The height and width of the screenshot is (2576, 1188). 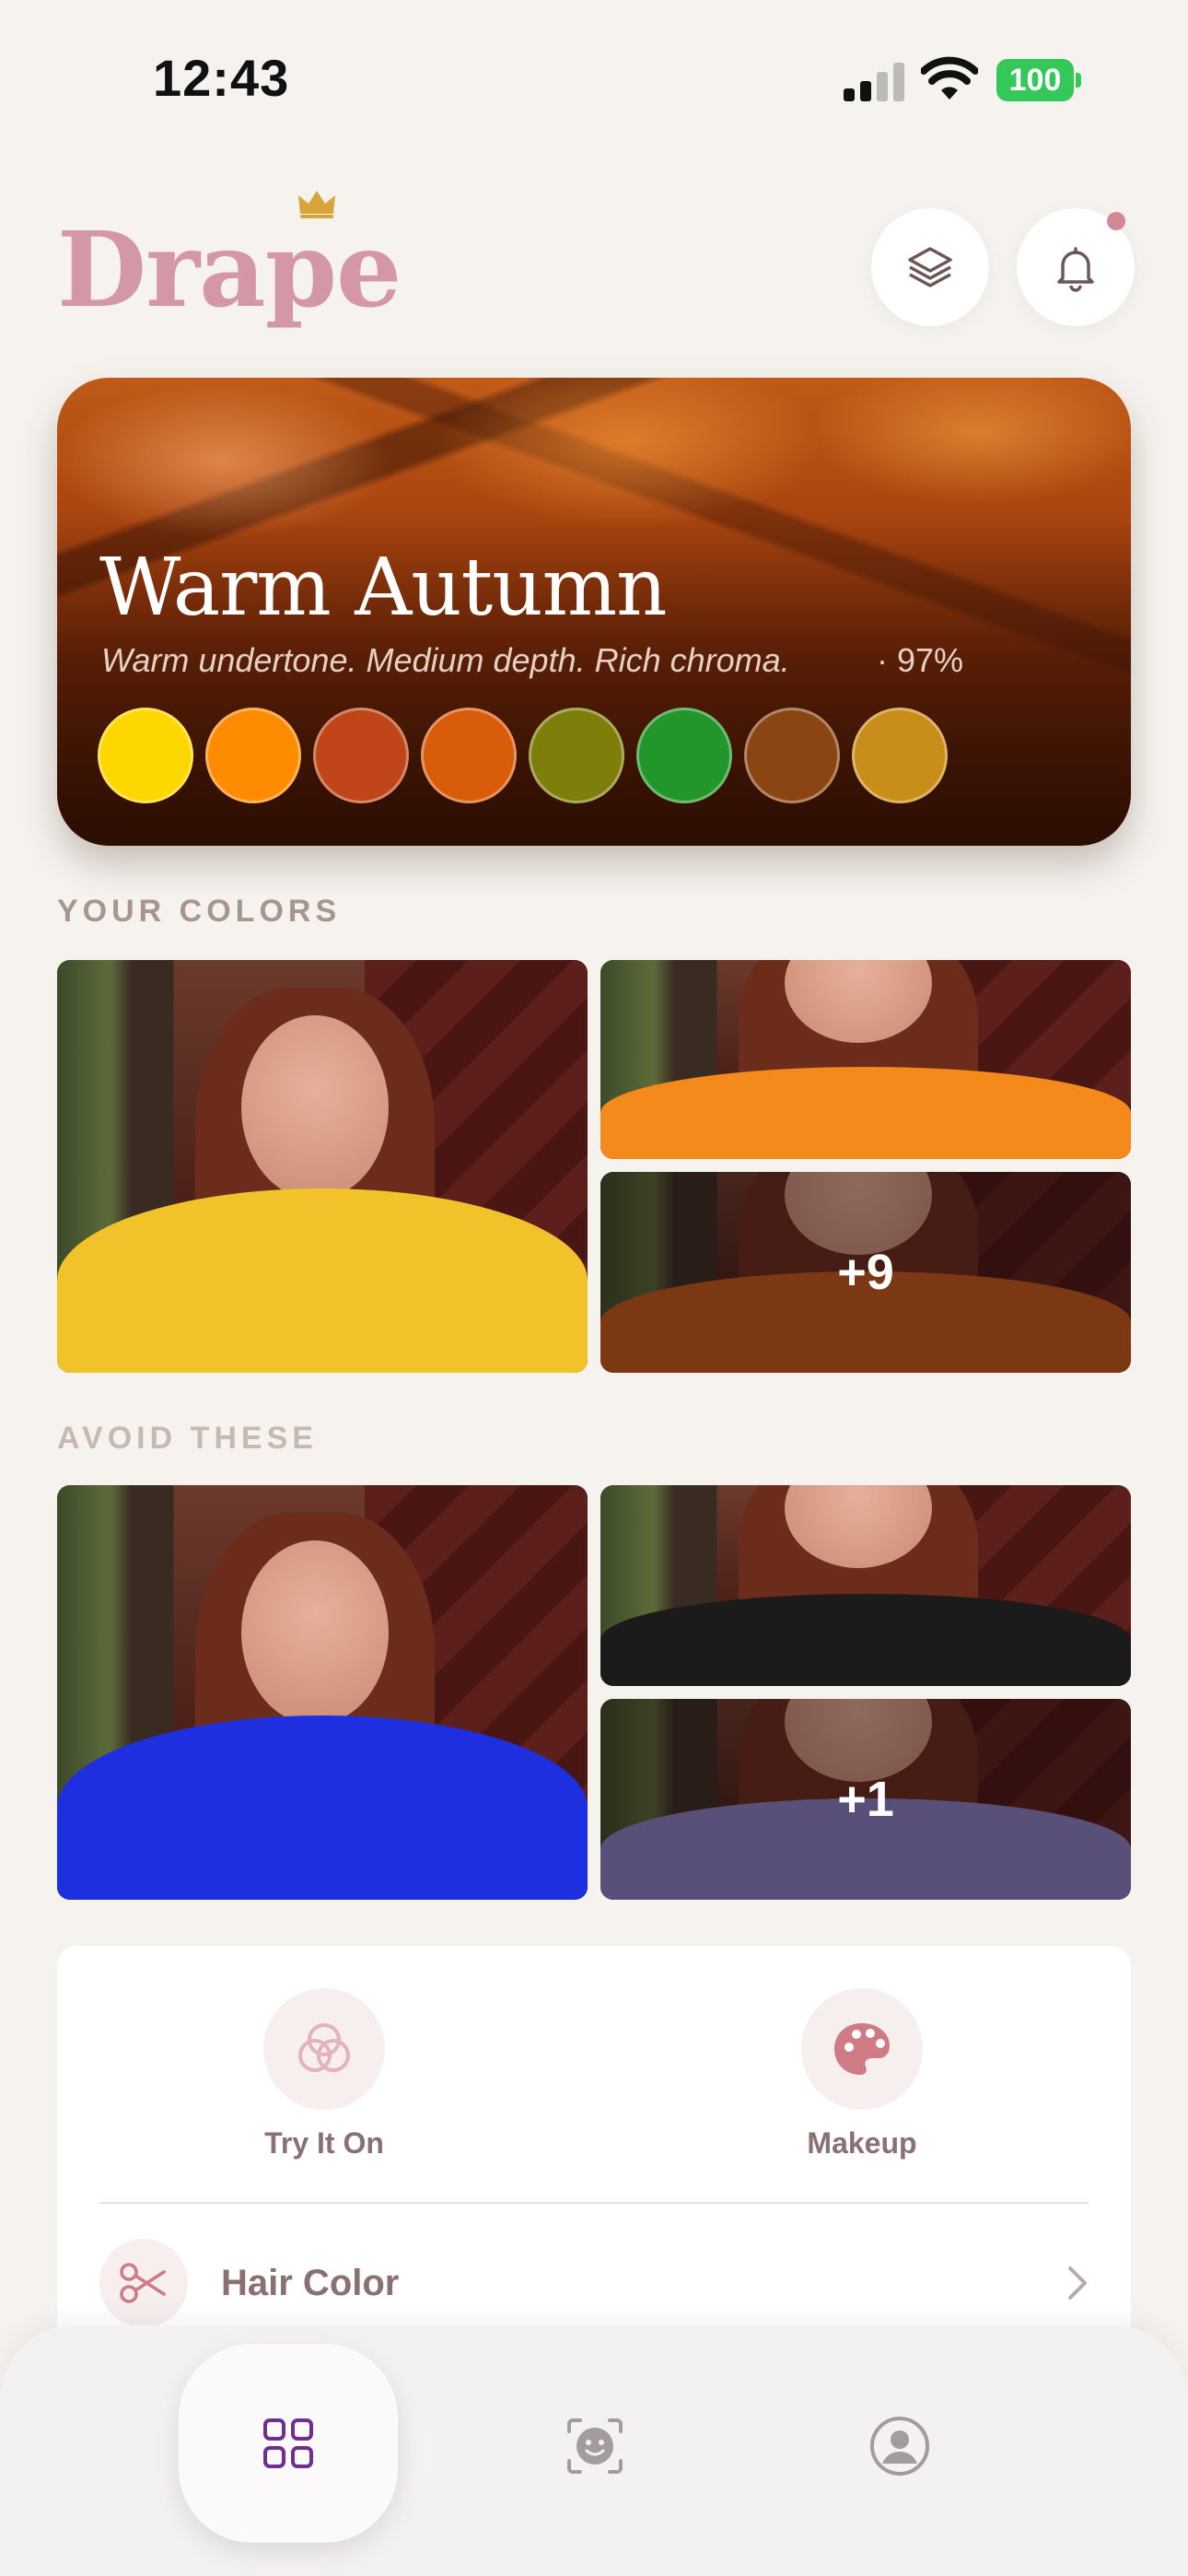 What do you see at coordinates (1035, 80) in the screenshot?
I see `battery-level: 100` at bounding box center [1035, 80].